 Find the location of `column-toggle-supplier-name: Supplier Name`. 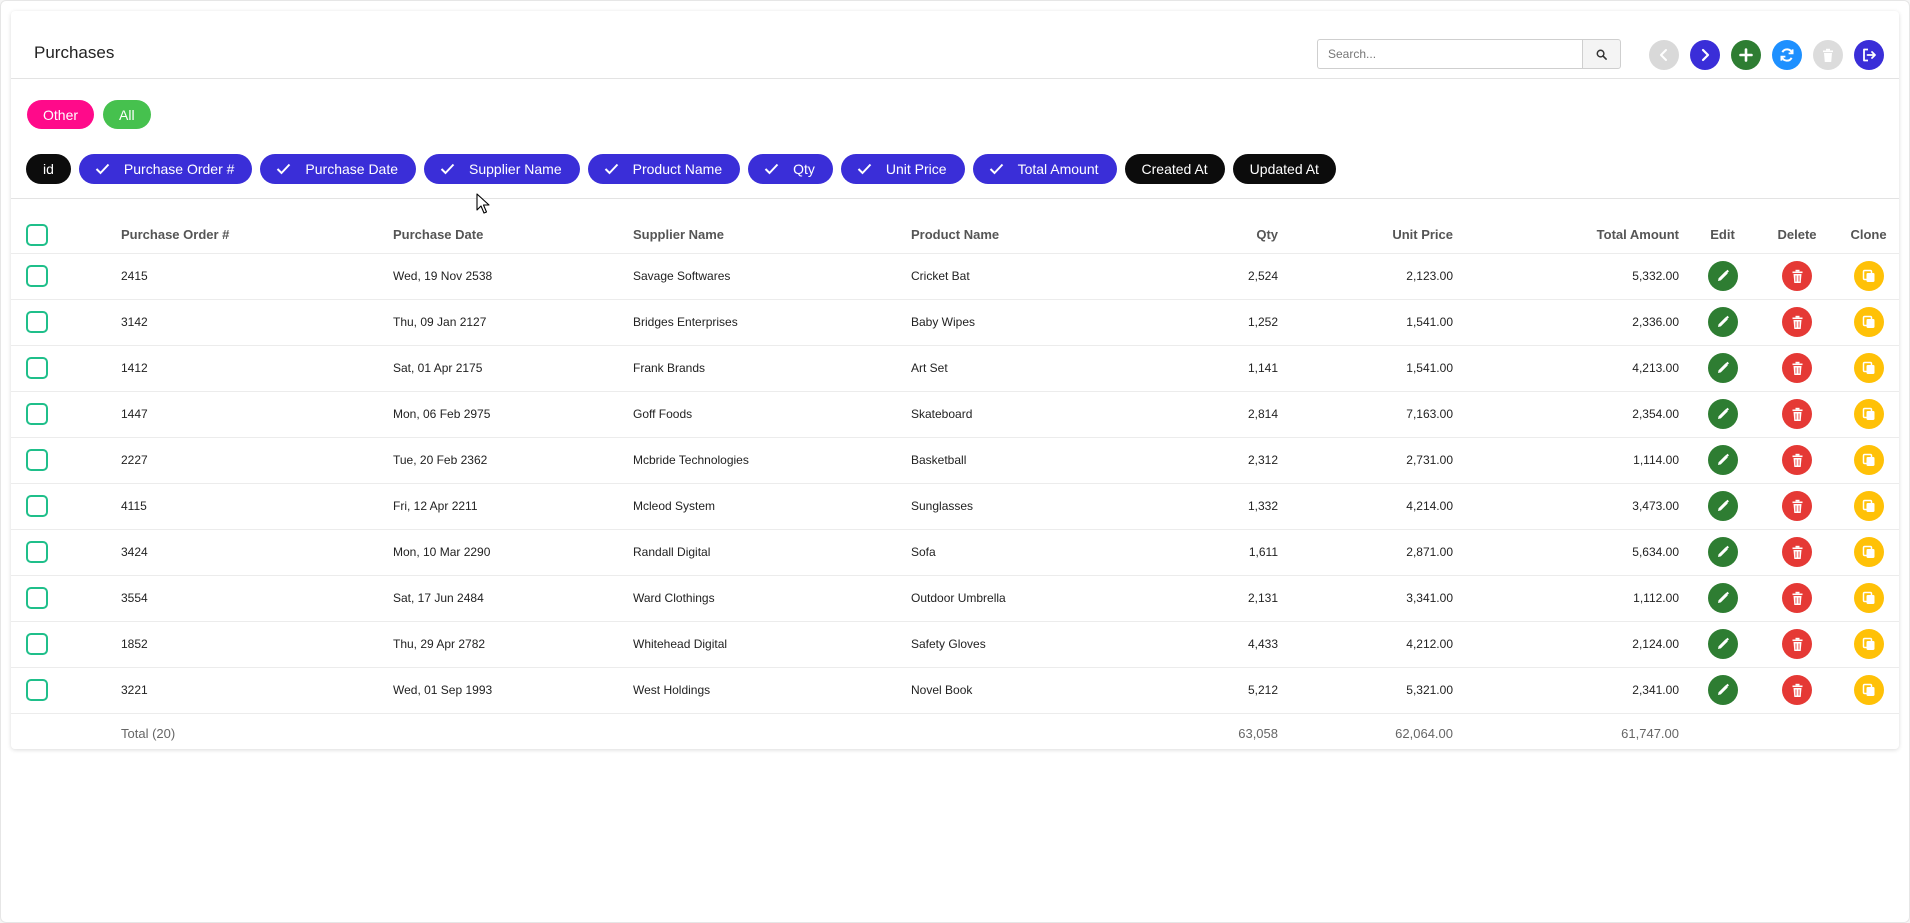

column-toggle-supplier-name: Supplier Name is located at coordinates (502, 169).